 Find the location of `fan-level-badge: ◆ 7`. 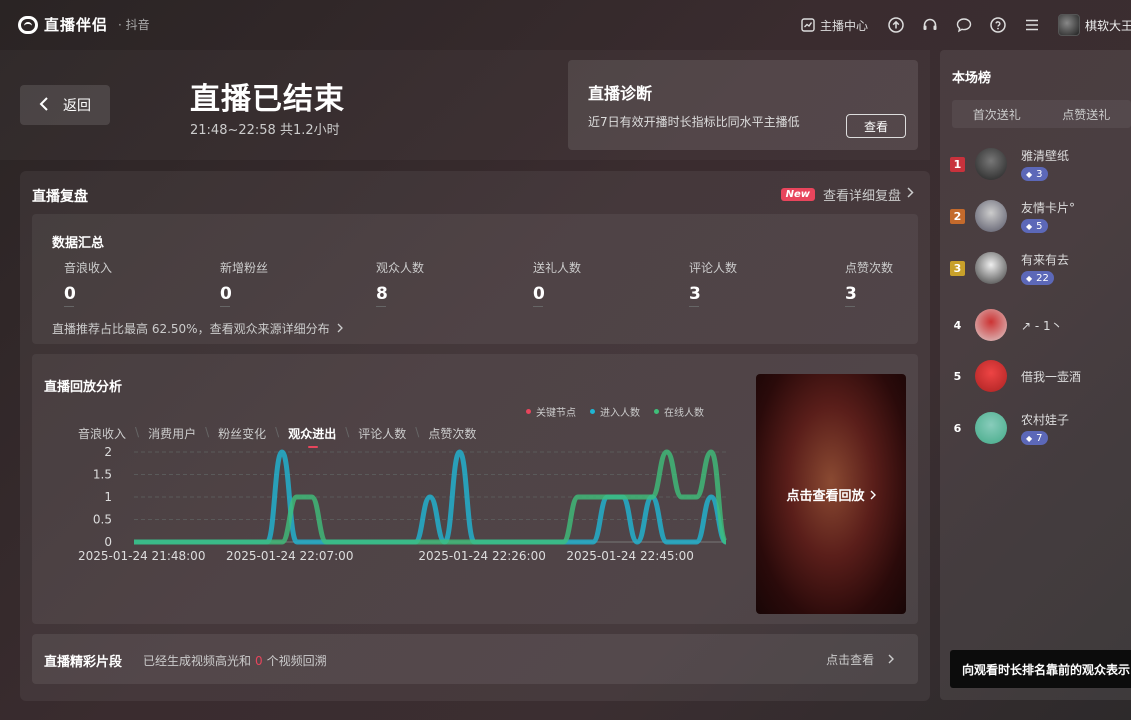

fan-level-badge: ◆ 7 is located at coordinates (1034, 438).